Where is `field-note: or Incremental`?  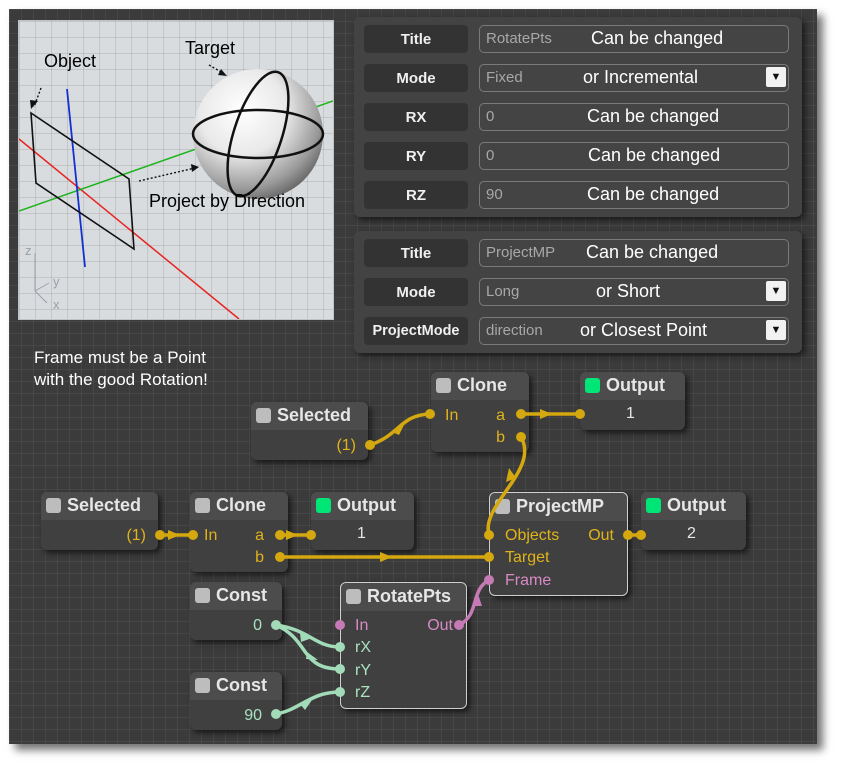
field-note: or Incremental is located at coordinates (641, 77).